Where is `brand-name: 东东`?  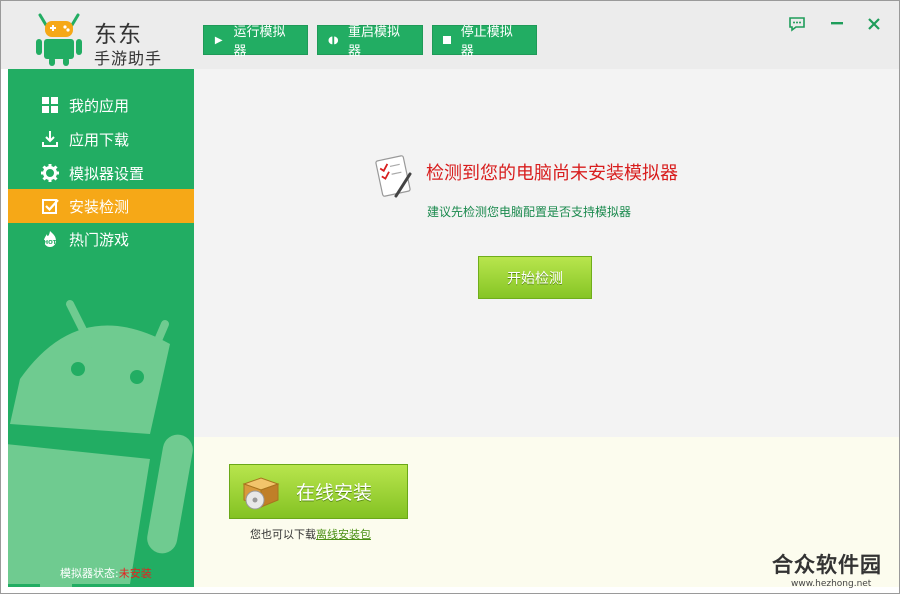 brand-name: 东东 is located at coordinates (118, 35).